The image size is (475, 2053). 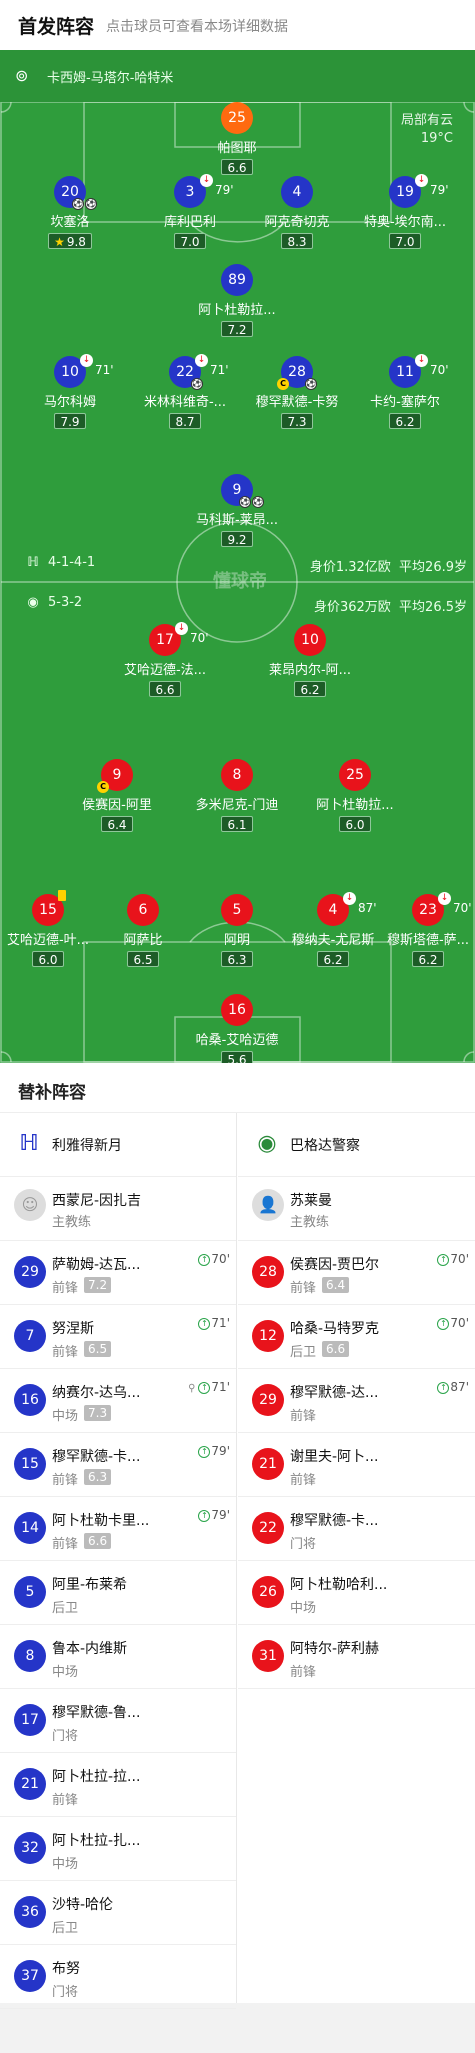 What do you see at coordinates (70, 241) in the screenshot?
I see `player-rating: ★ 9.8` at bounding box center [70, 241].